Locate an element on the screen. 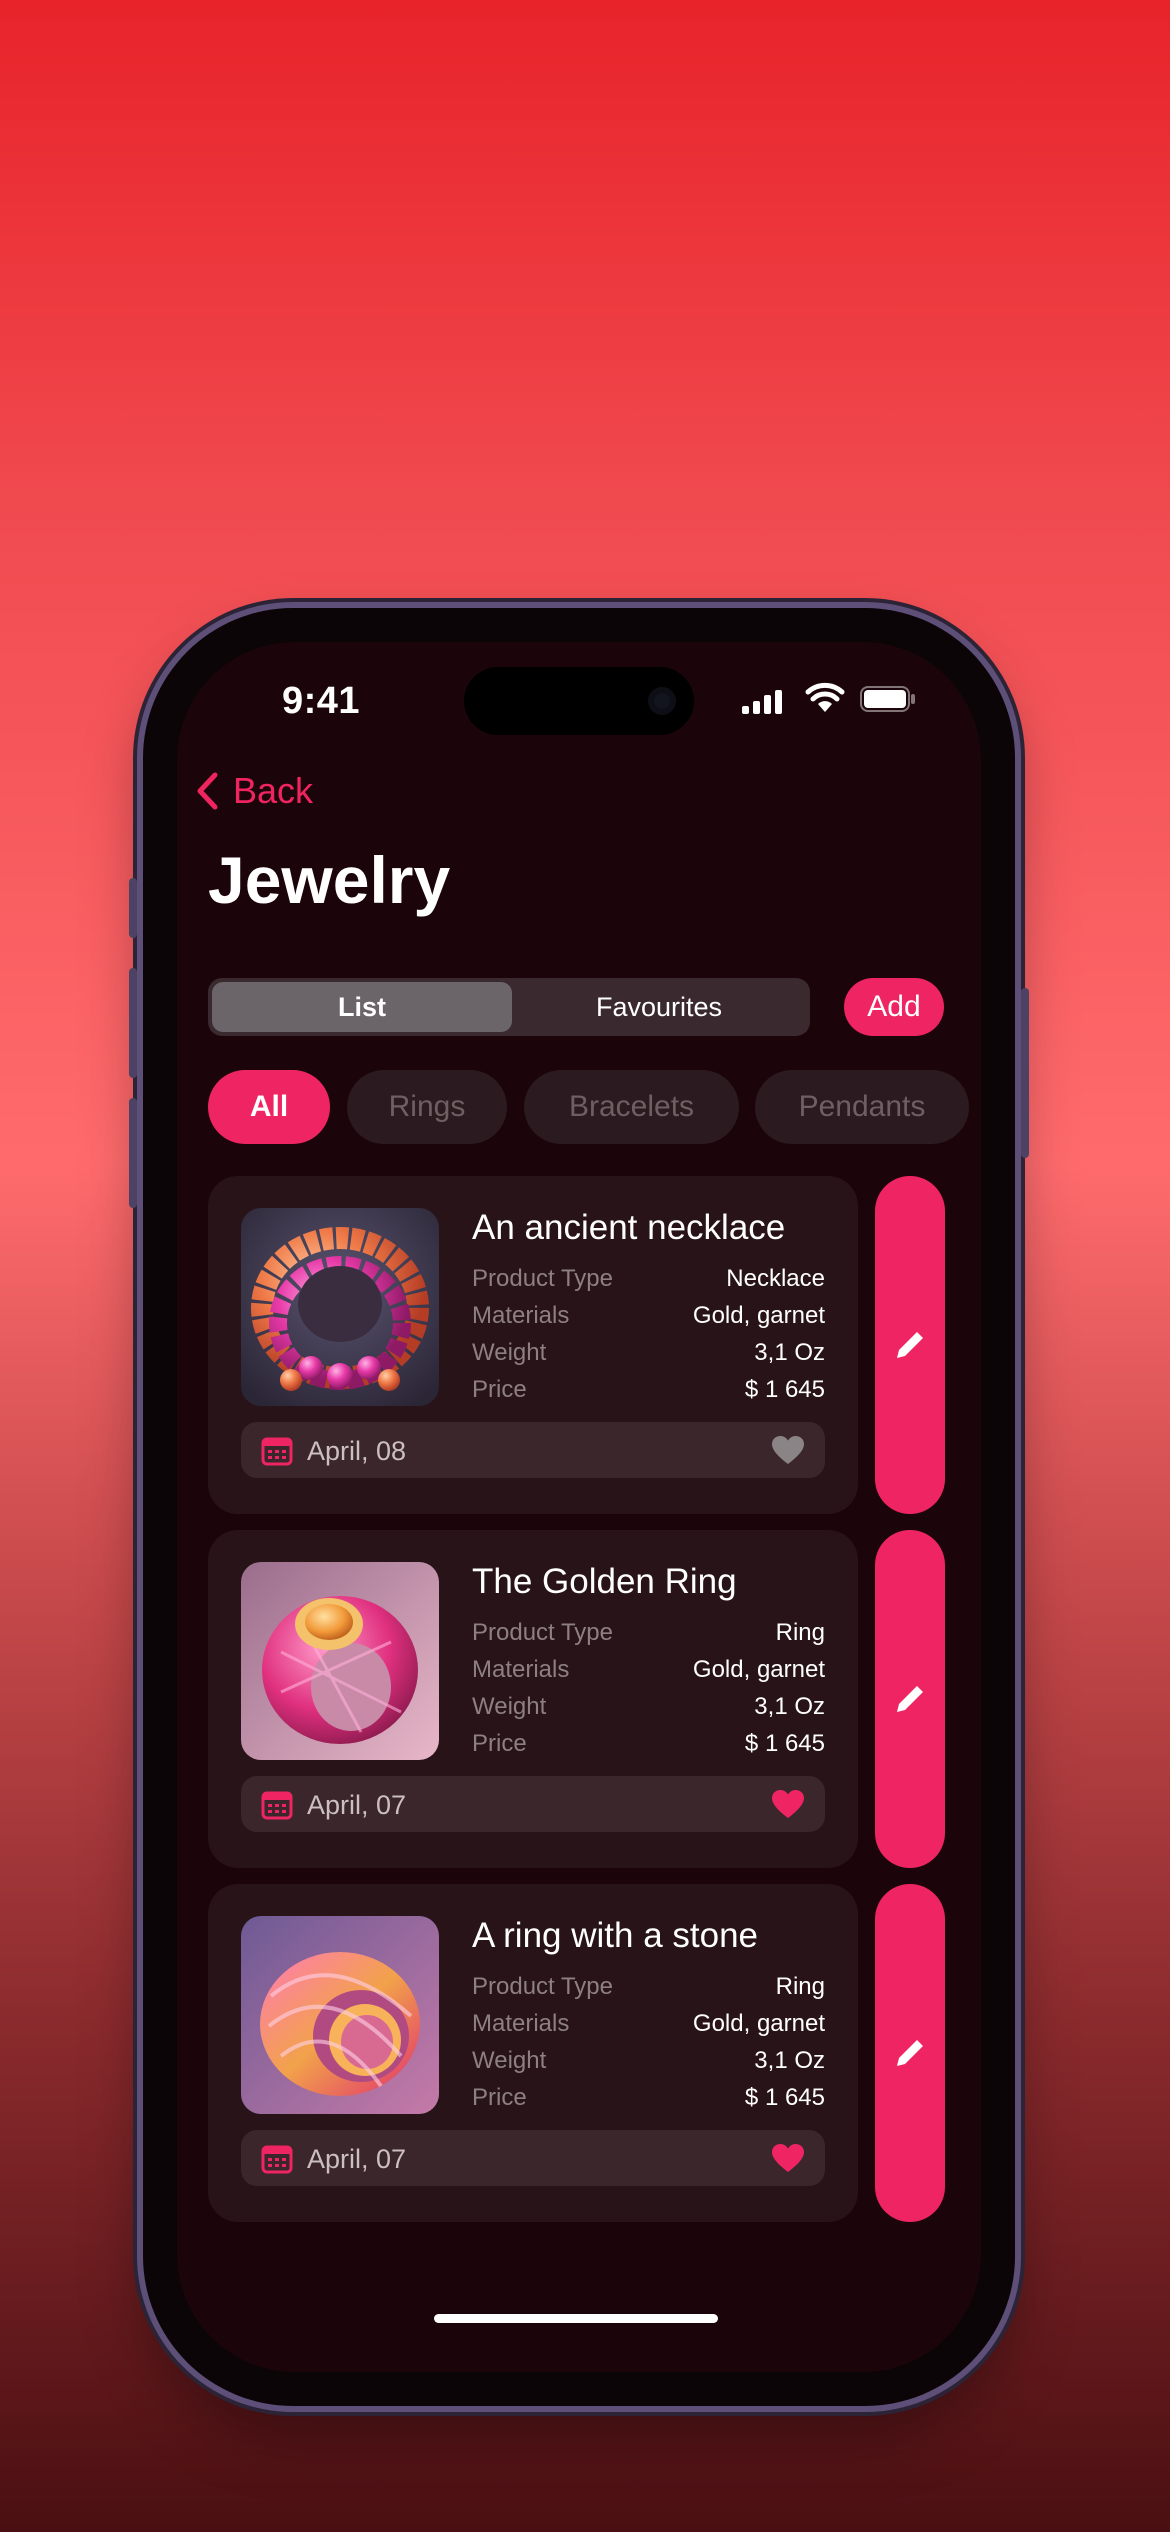 This screenshot has width=1170, height=2532. add-button: Add is located at coordinates (894, 1007).